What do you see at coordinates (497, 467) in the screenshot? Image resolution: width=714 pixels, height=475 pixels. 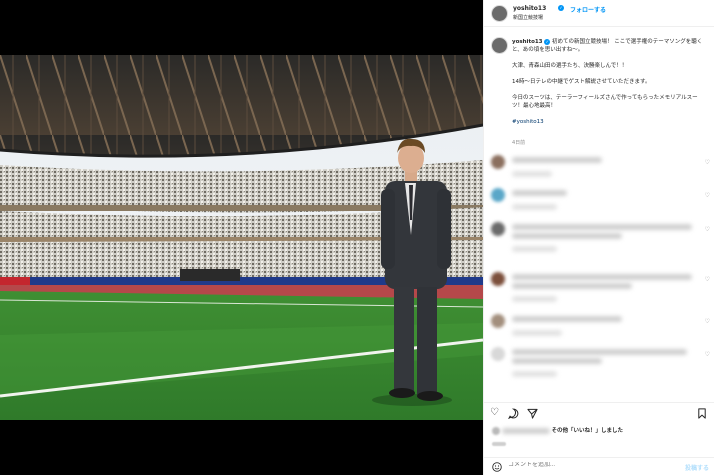 I see `smiley-icon` at bounding box center [497, 467].